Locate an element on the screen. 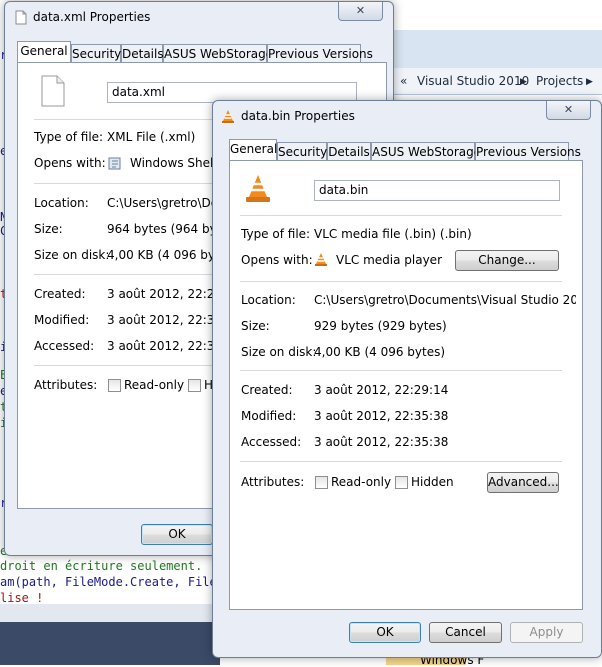 The height and width of the screenshot is (667, 602). created-value: 3 août 2012, 22:29:14 is located at coordinates (381, 390).